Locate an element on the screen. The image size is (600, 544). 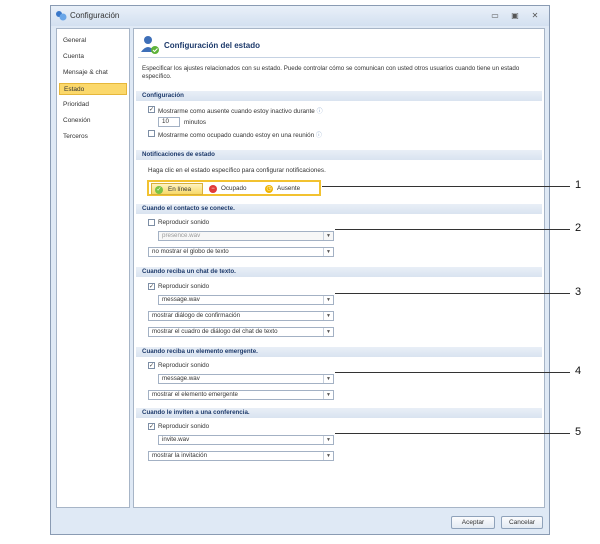
status-tab-bar: ✓ En línea − Ocupado ◷ Ausente is located at coordinates (234, 188).